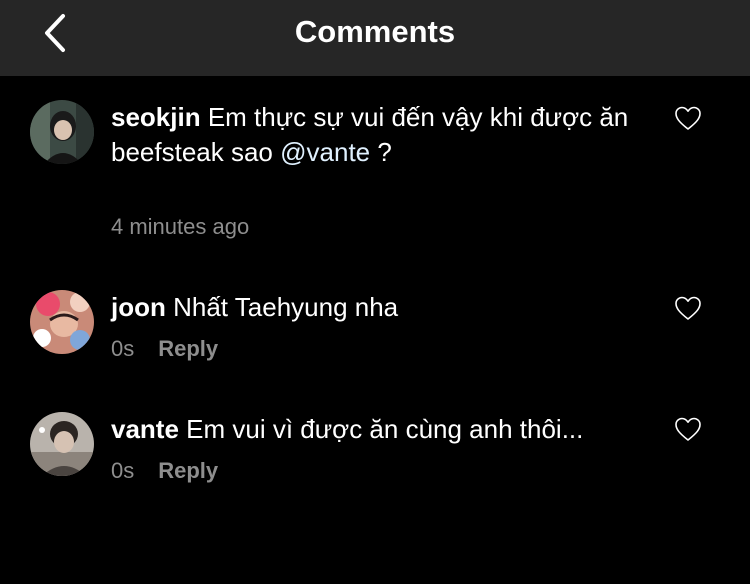 The width and height of the screenshot is (750, 584). I want to click on comment-meta: 4 minutes ago, so click(180, 227).